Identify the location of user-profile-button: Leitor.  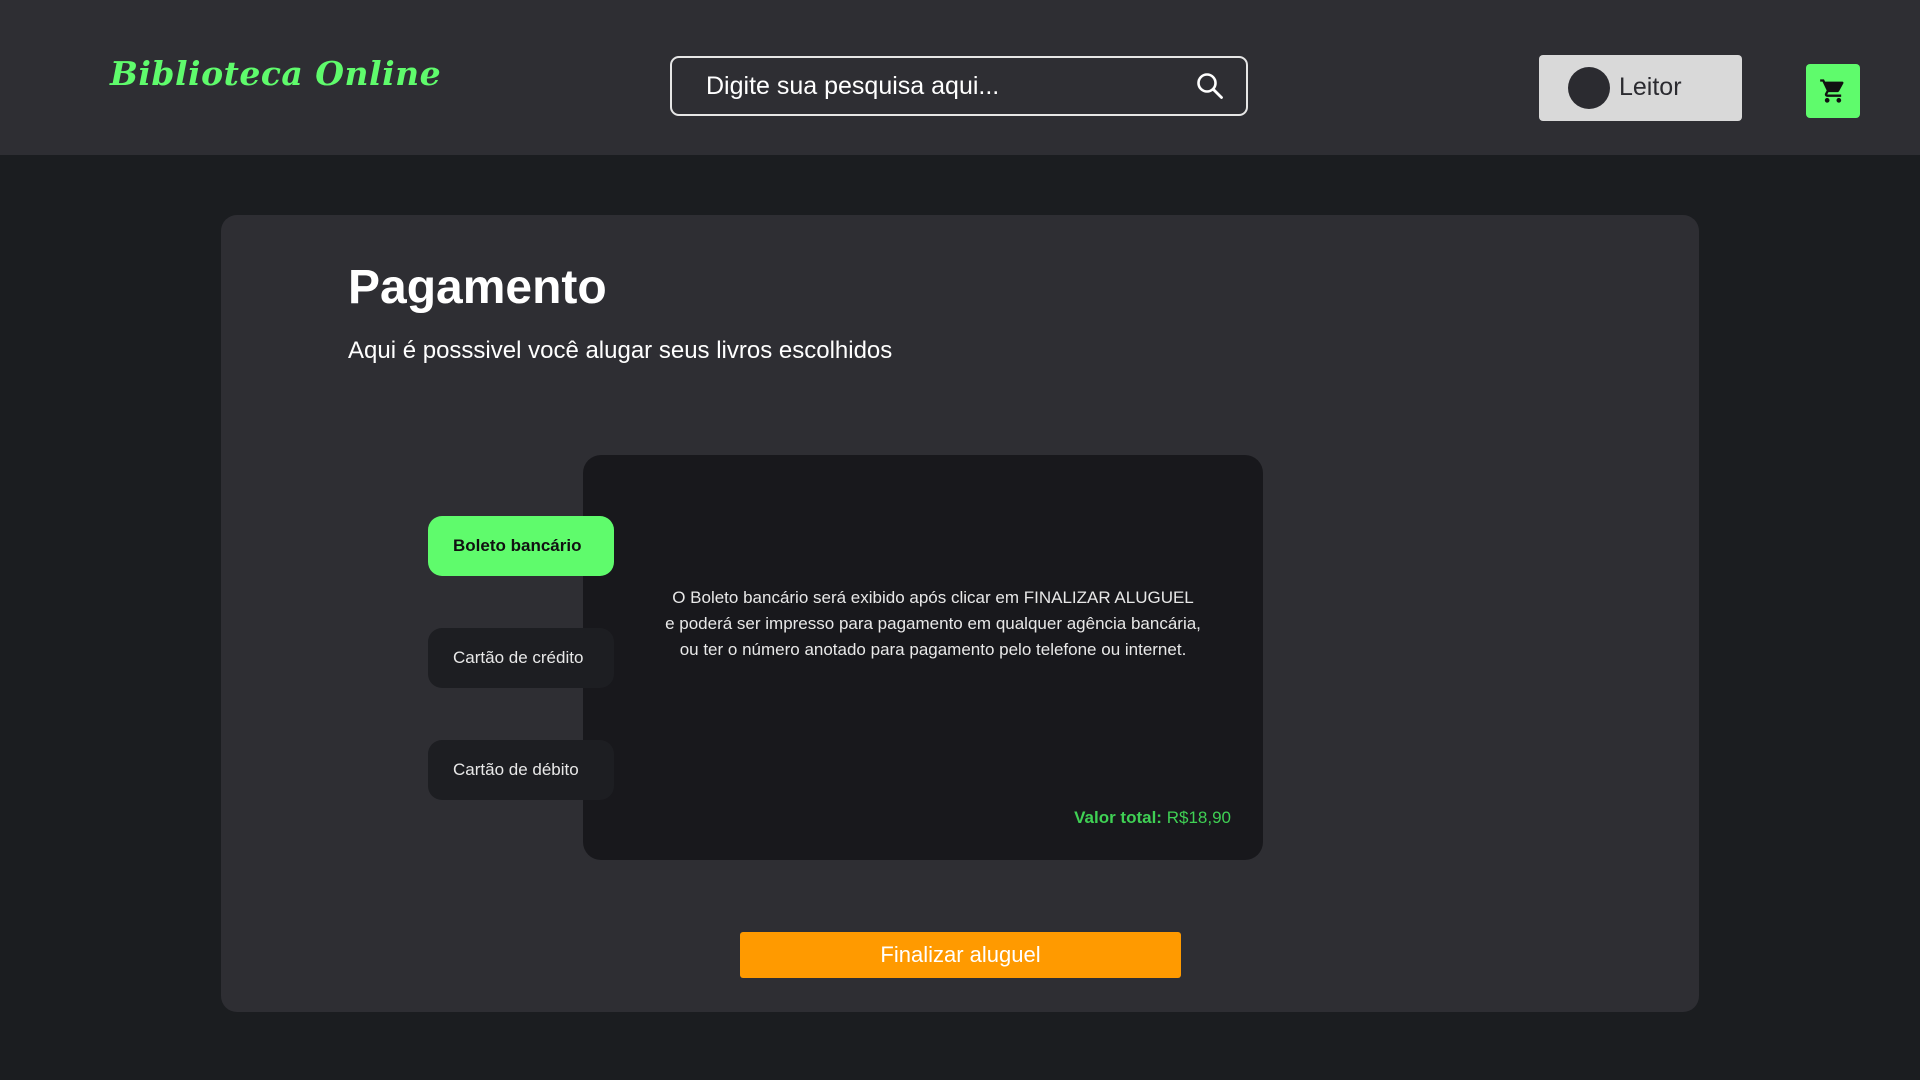
(1640, 88).